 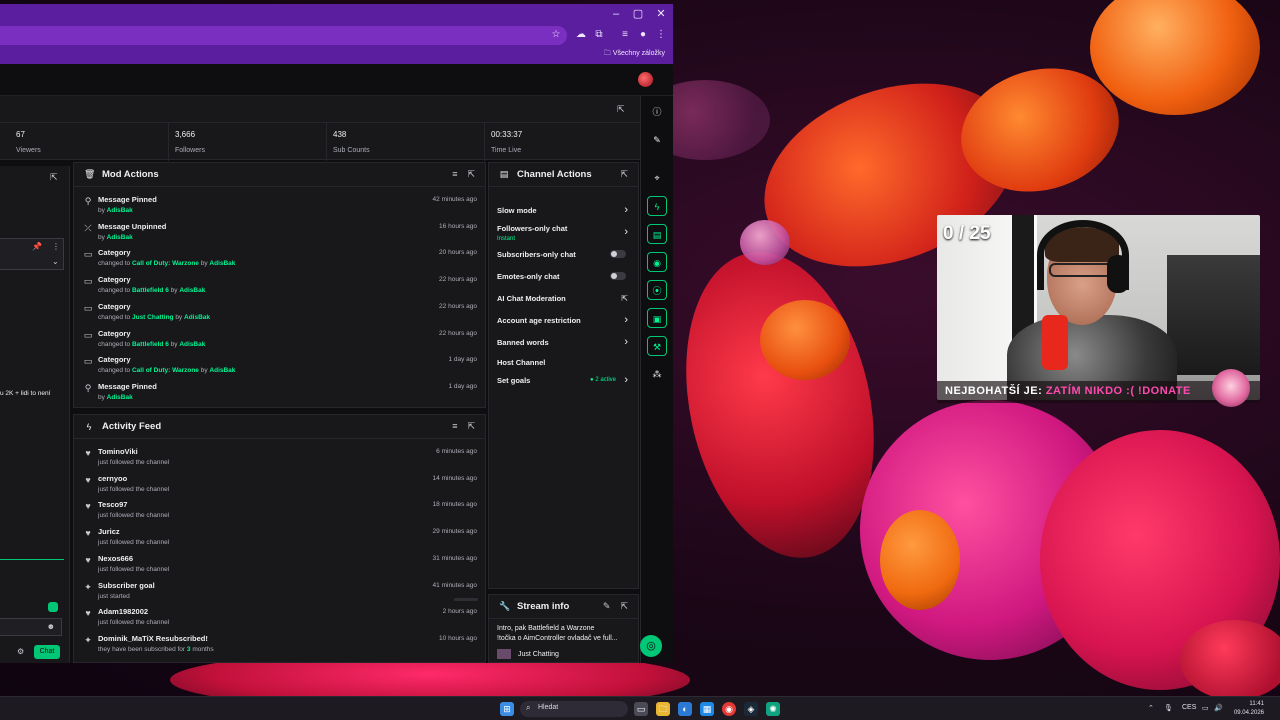 What do you see at coordinates (643, 35) in the screenshot?
I see `profile-icon: ●` at bounding box center [643, 35].